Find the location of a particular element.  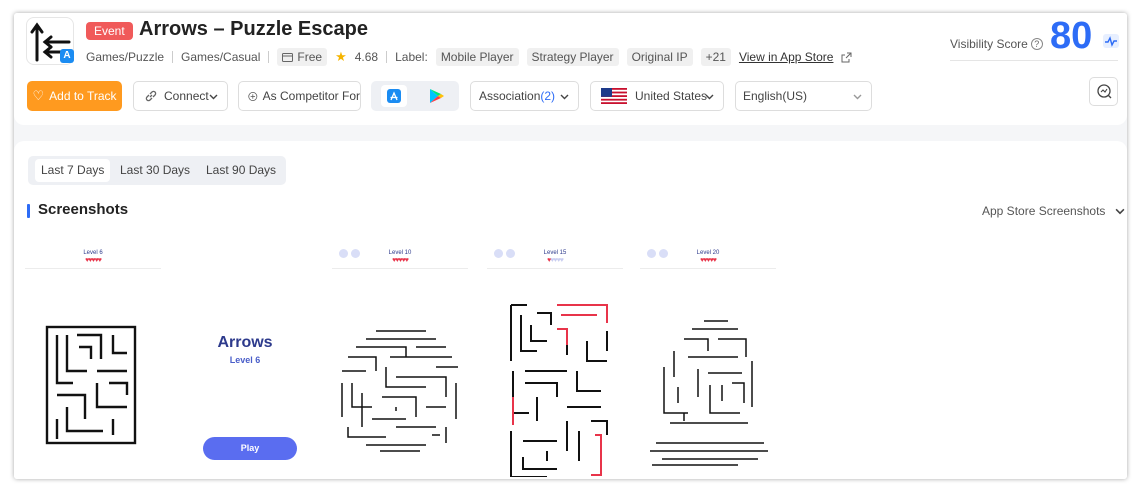

period-last-90-days: Last 90 Days is located at coordinates (241, 170).